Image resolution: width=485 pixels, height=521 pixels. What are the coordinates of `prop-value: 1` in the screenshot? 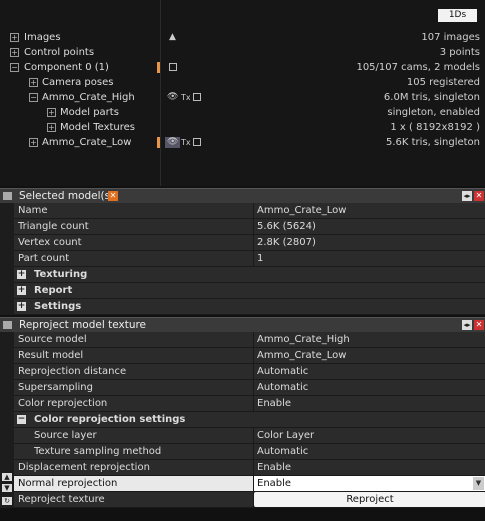 It's located at (369, 258).